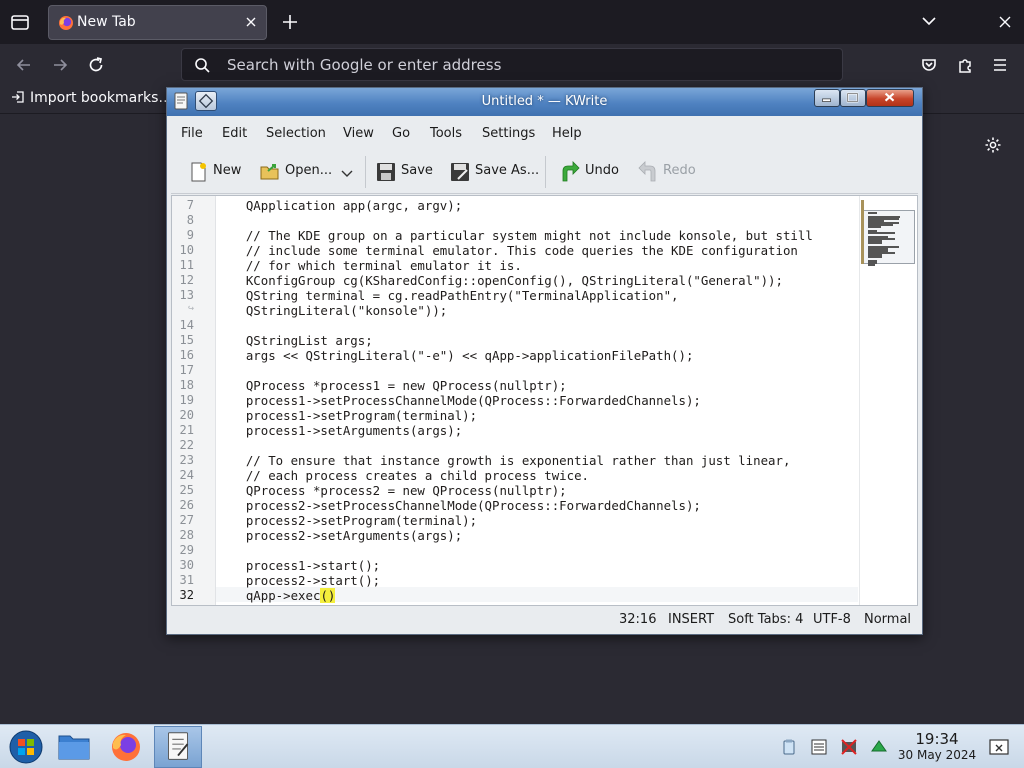 This screenshot has width=1024, height=768. Describe the element at coordinates (827, 98) in the screenshot. I see `minimize-button` at that location.